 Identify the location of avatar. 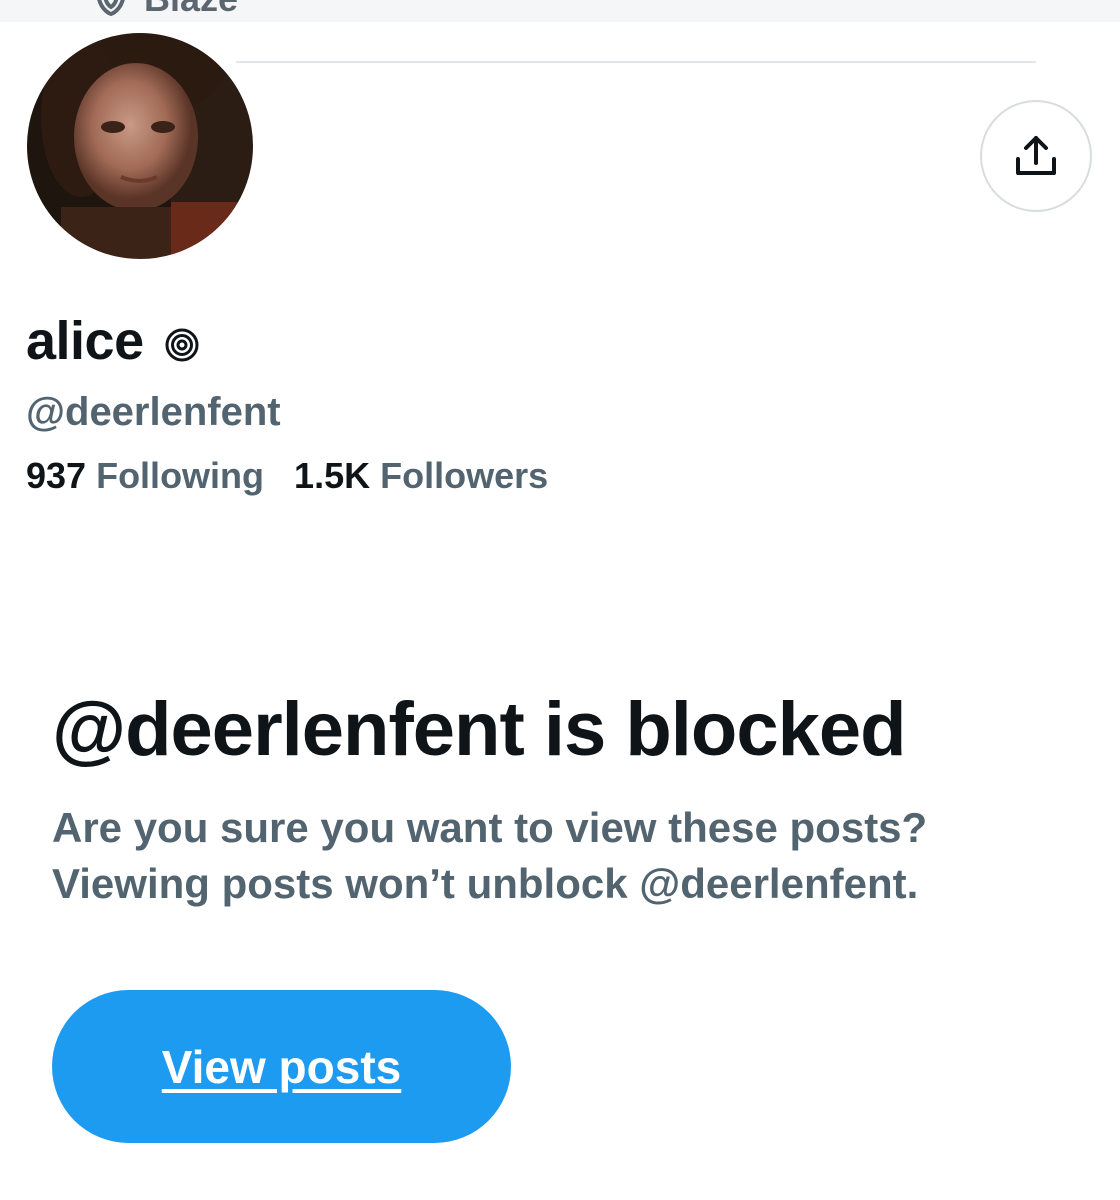
(140, 146).